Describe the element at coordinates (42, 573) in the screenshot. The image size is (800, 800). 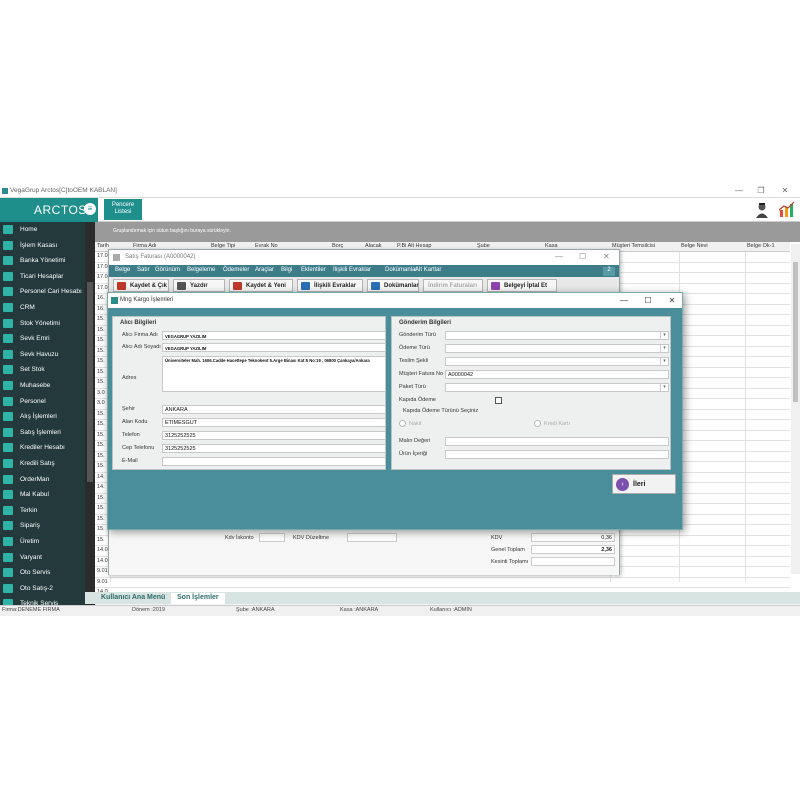
I see `sidebar-item: Oto Servis` at that location.